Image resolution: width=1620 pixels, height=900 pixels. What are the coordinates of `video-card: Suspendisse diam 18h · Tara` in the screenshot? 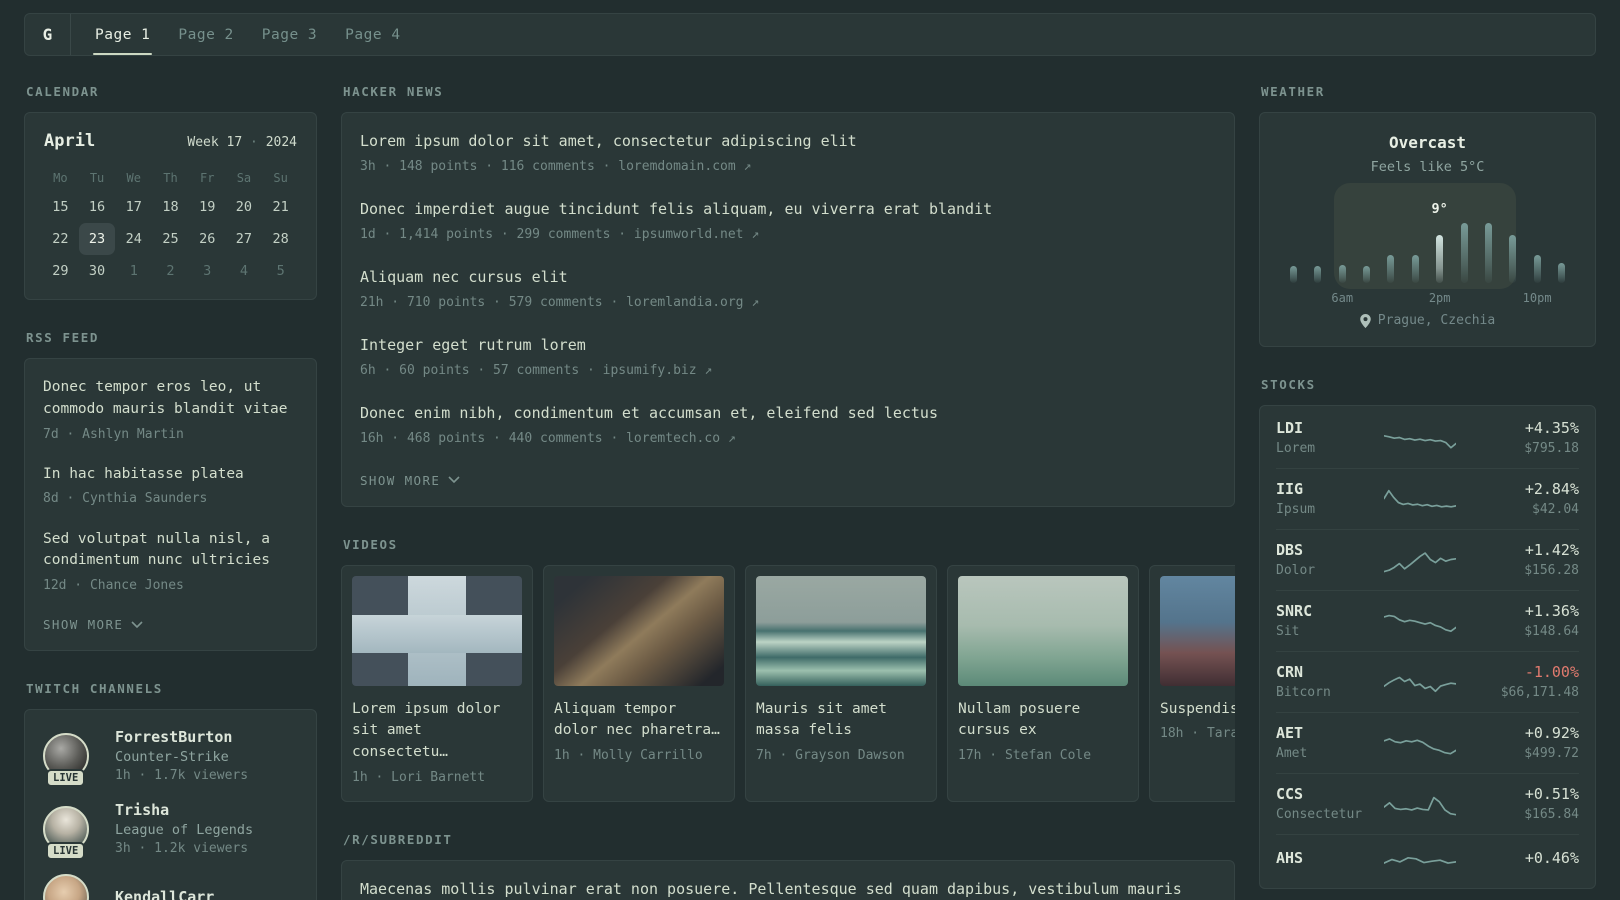 It's located at (1192, 683).